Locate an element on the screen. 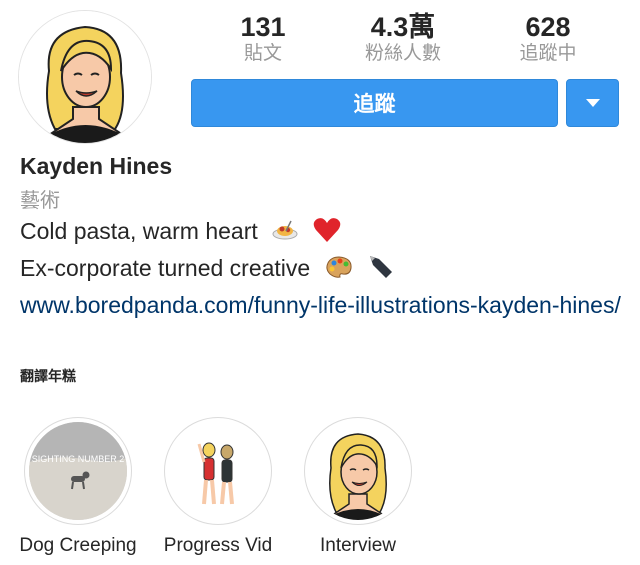 This screenshot has height=565, width=640. palette-emoji is located at coordinates (339, 270).